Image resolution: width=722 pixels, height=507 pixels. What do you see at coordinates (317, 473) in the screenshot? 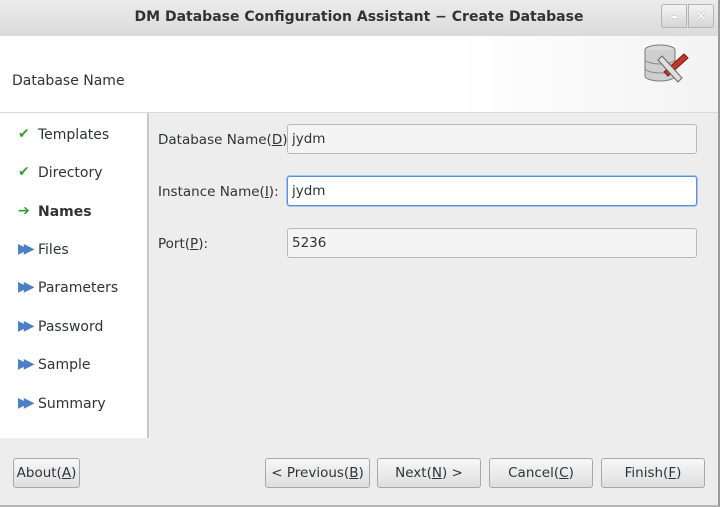
I see `previous-button: < Previous(B)` at bounding box center [317, 473].